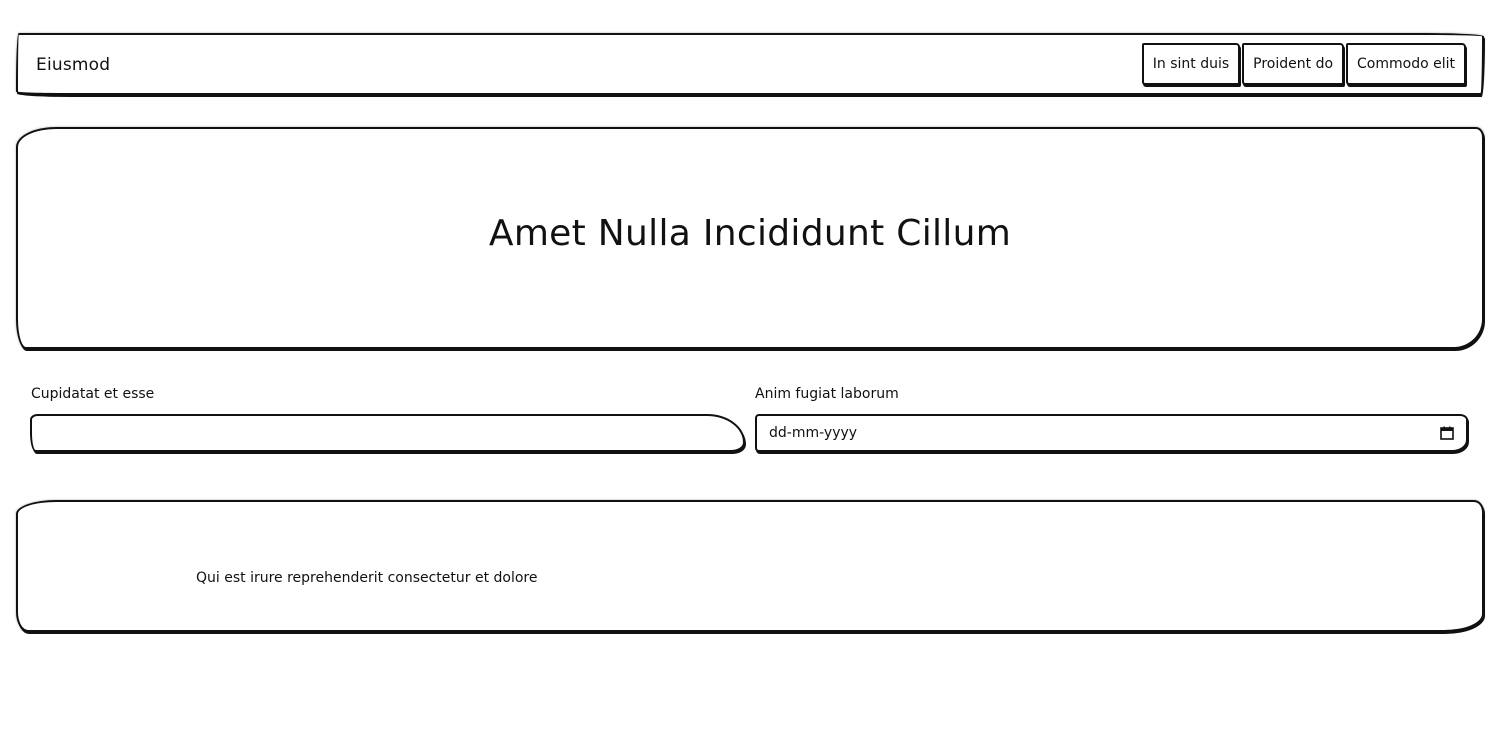 The image size is (1500, 752). Describe the element at coordinates (387, 433) in the screenshot. I see `text-input` at that location.